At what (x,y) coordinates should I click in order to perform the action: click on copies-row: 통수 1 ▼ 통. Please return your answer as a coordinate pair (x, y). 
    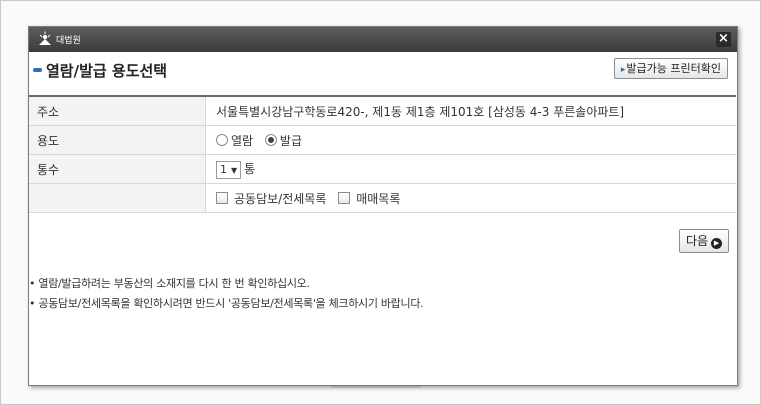
    Looking at the image, I should click on (382, 169).